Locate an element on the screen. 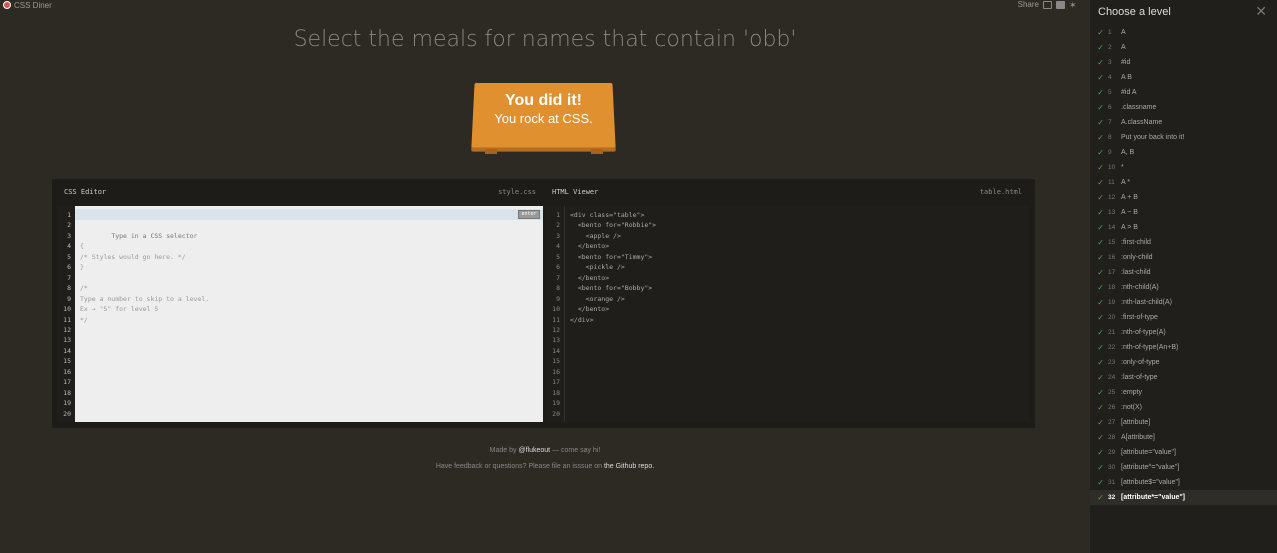 Image resolution: width=1277 pixels, height=553 pixels. level-name: :last-child is located at coordinates (1136, 272).